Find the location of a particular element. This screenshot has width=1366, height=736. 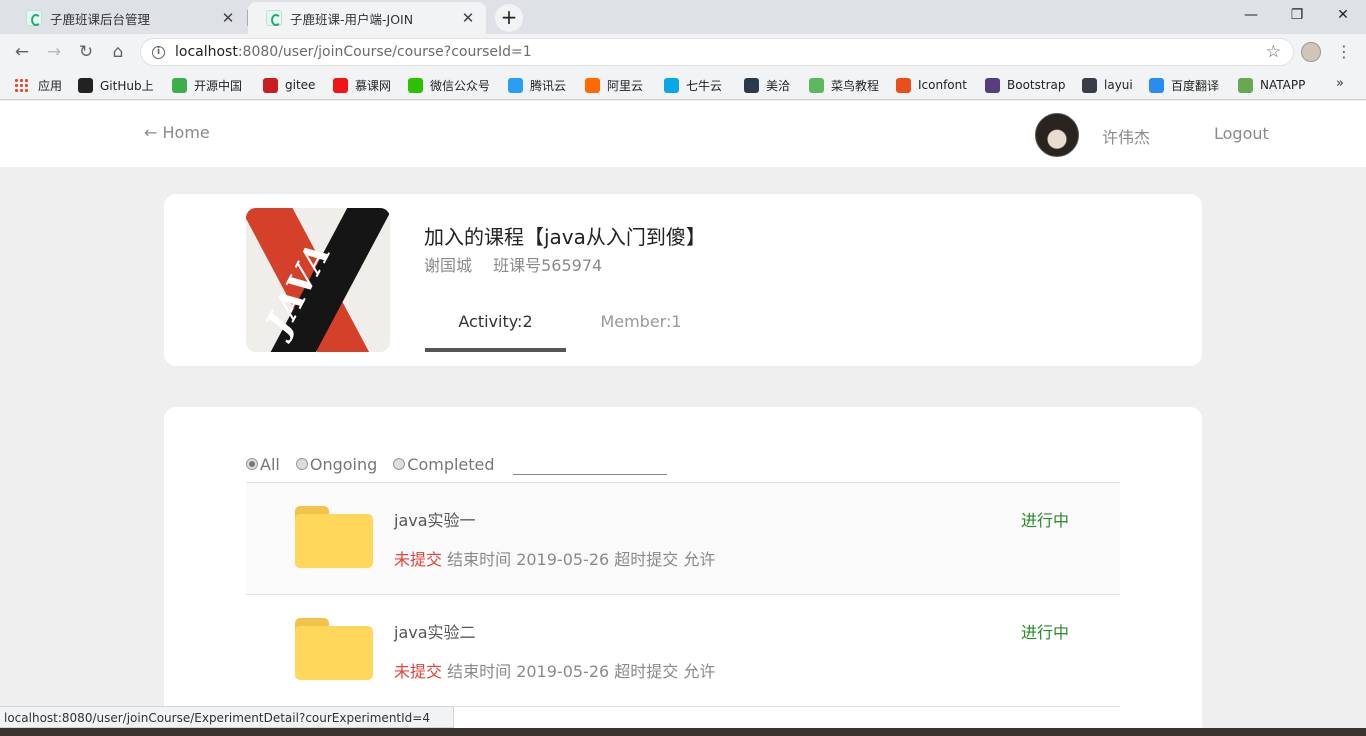

bookmark-item: GitHub上 is located at coordinates (116, 85).